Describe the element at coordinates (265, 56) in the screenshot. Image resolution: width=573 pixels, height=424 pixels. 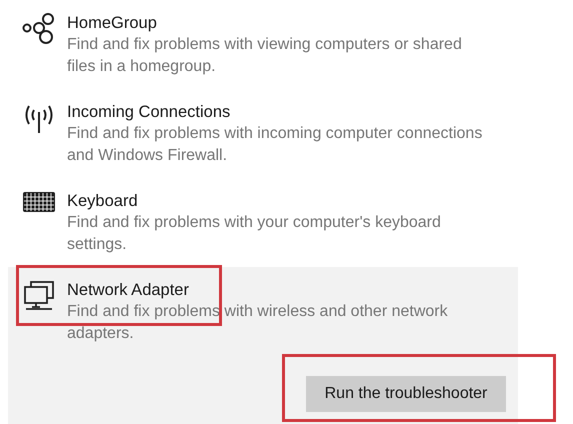
I see `item-description: Find and fix problems with viewing computers or shared files in a homegroup.` at that location.